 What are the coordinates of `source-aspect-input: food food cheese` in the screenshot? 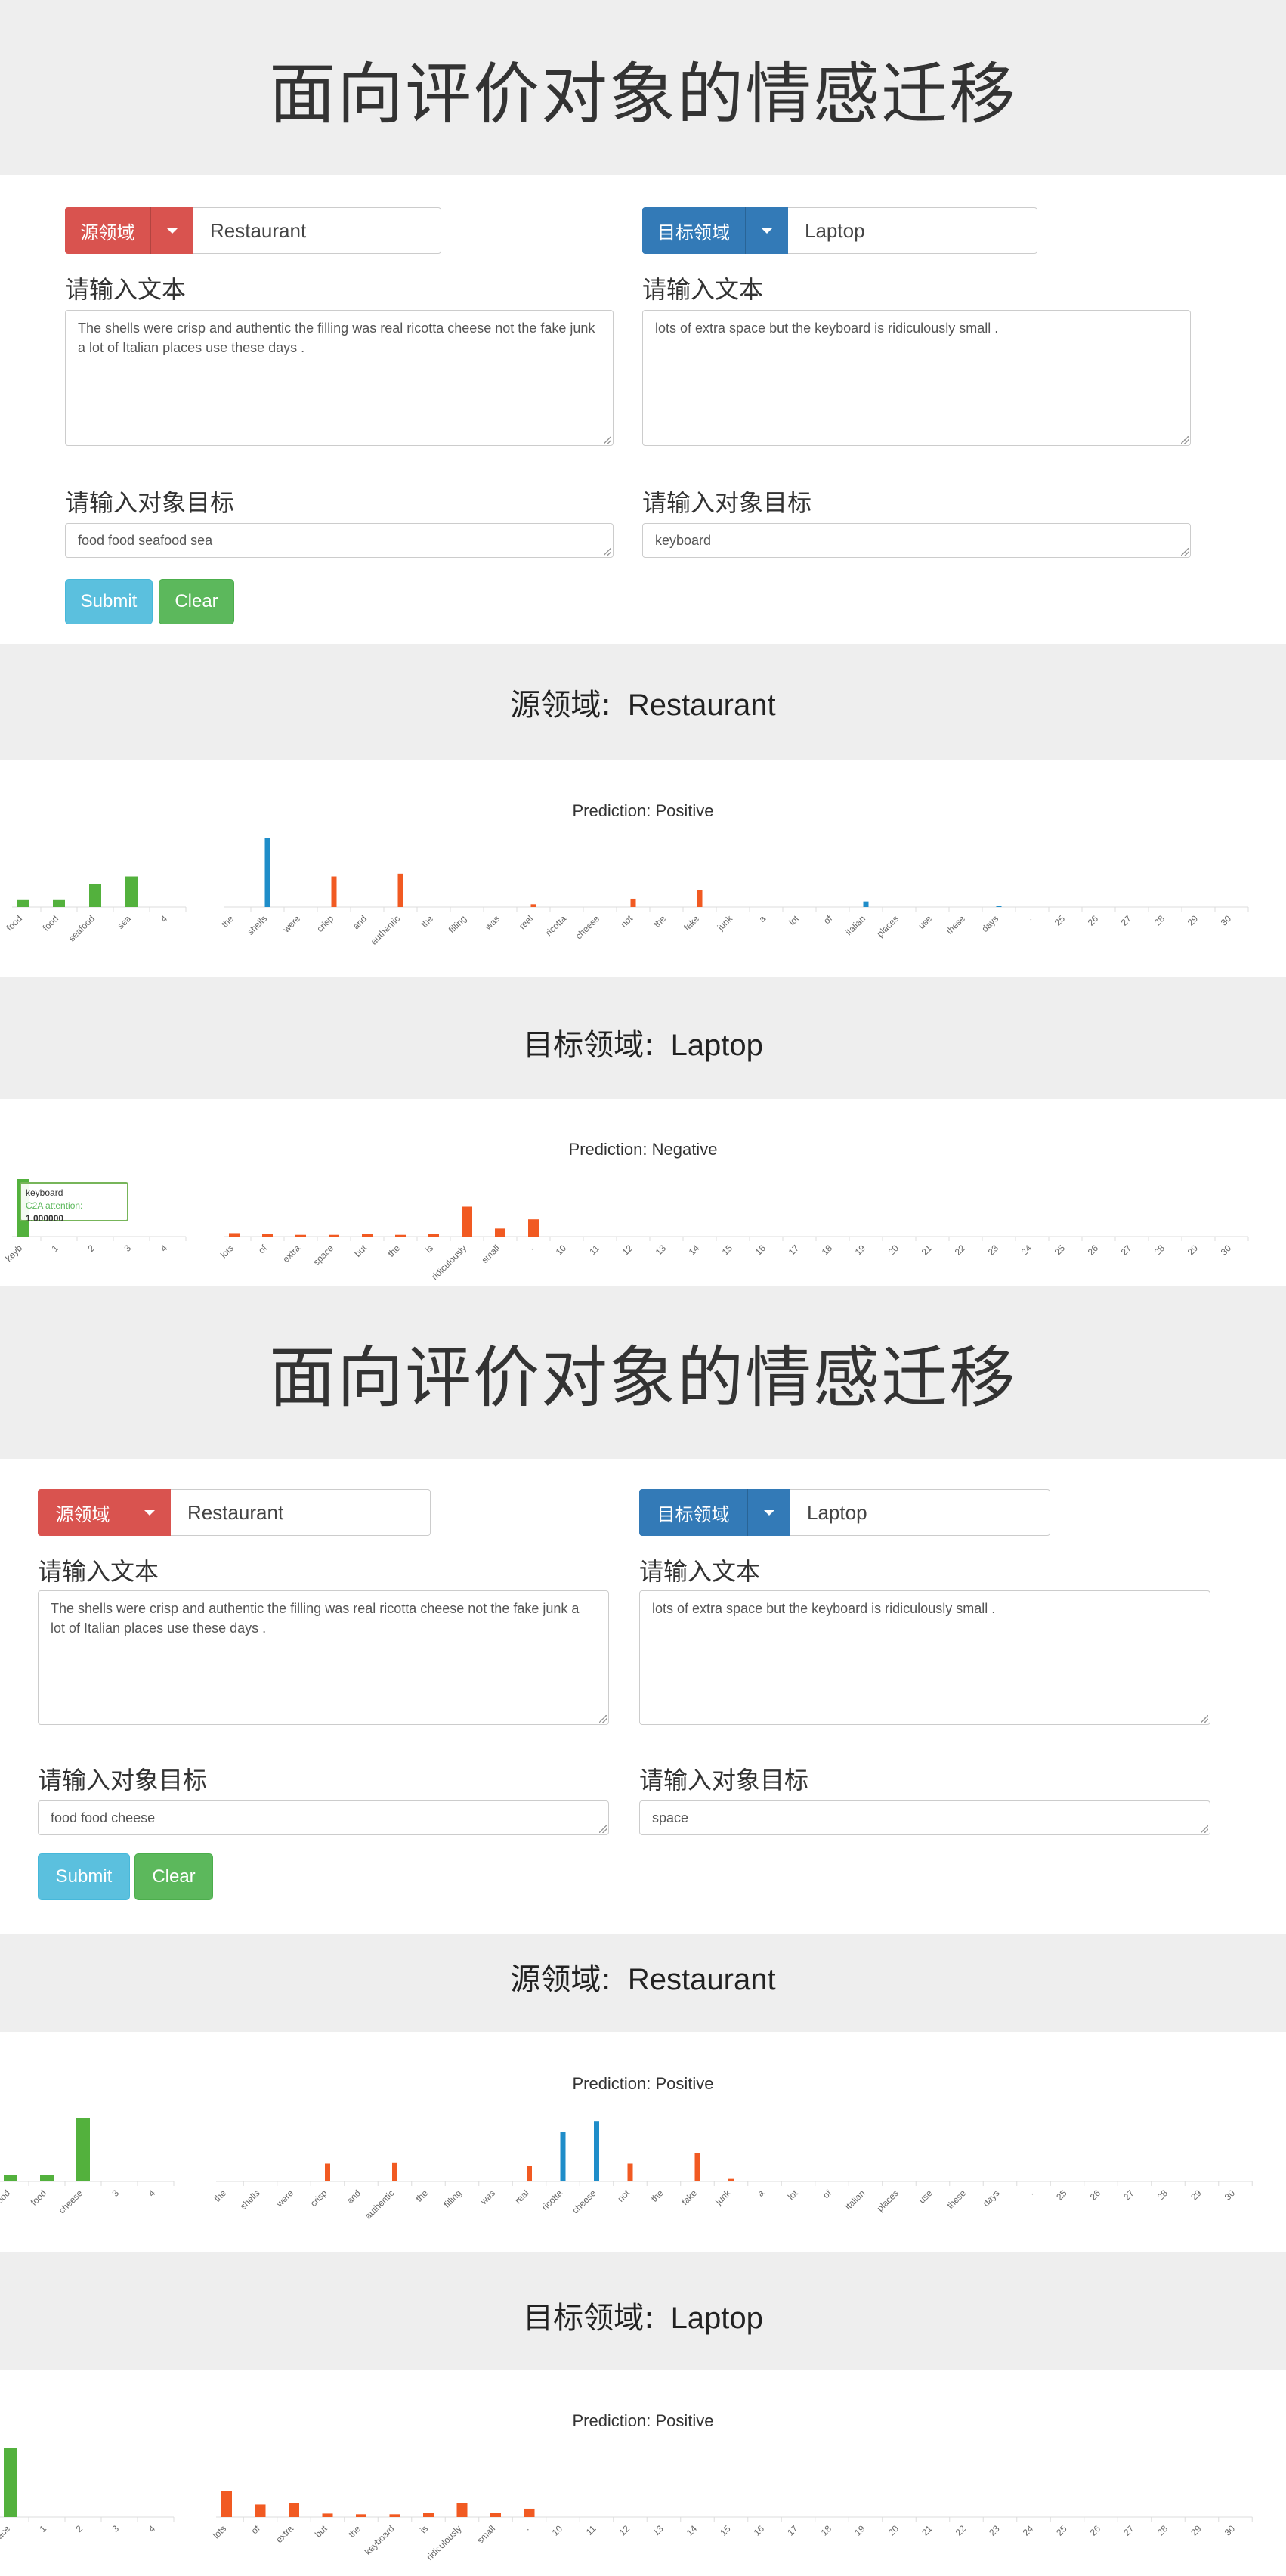 It's located at (323, 1818).